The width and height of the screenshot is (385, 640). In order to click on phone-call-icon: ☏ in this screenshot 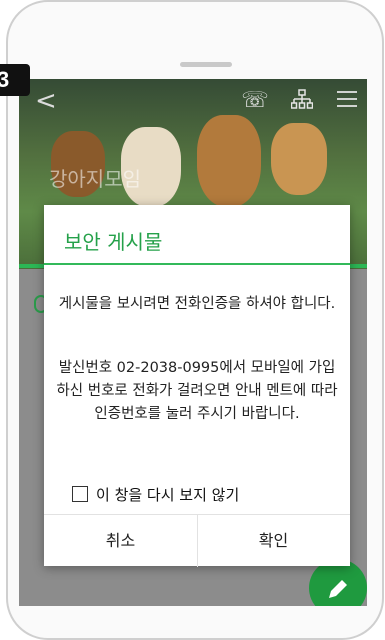, I will do `click(255, 101)`.